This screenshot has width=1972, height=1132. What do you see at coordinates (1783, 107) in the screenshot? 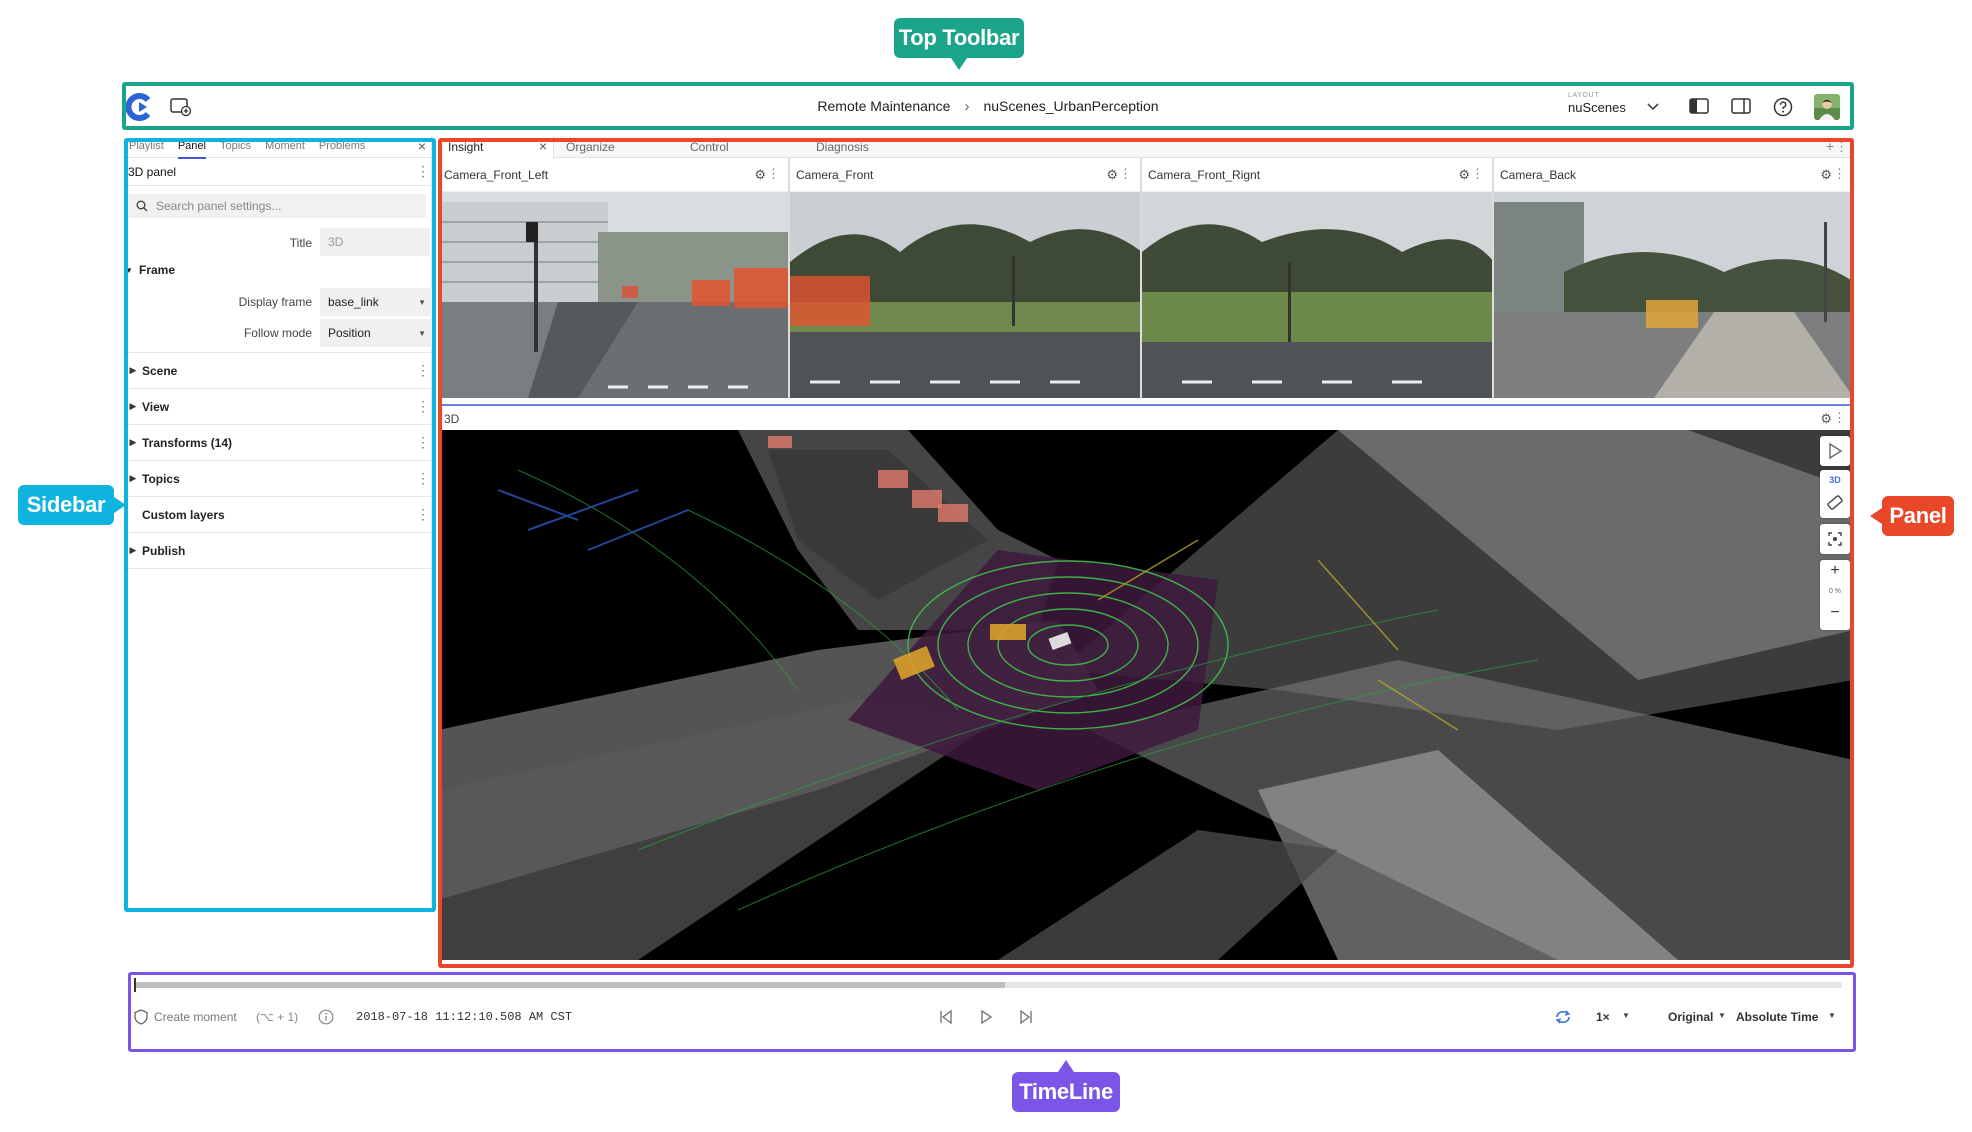
I see `help-icon` at bounding box center [1783, 107].